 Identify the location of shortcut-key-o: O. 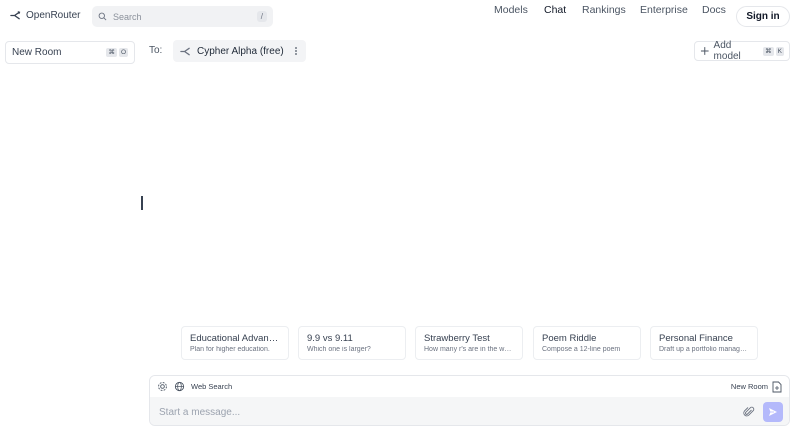
(123, 52).